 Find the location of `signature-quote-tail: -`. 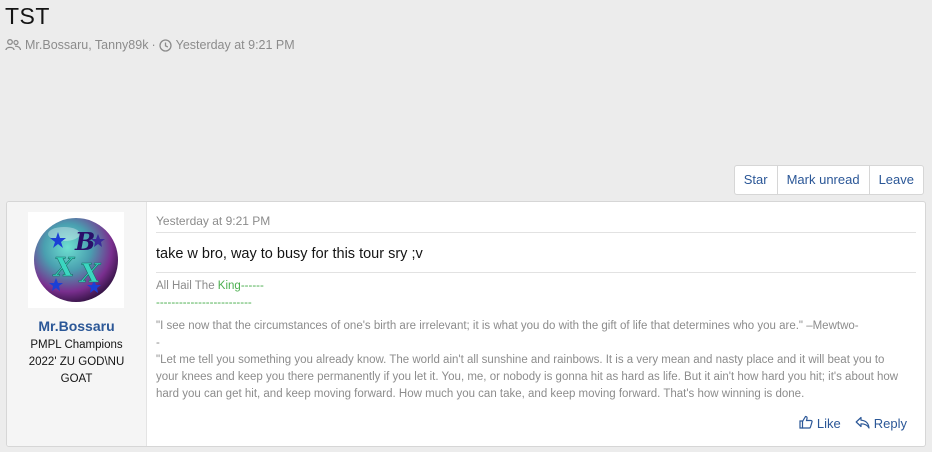

signature-quote-tail: - is located at coordinates (158, 343).